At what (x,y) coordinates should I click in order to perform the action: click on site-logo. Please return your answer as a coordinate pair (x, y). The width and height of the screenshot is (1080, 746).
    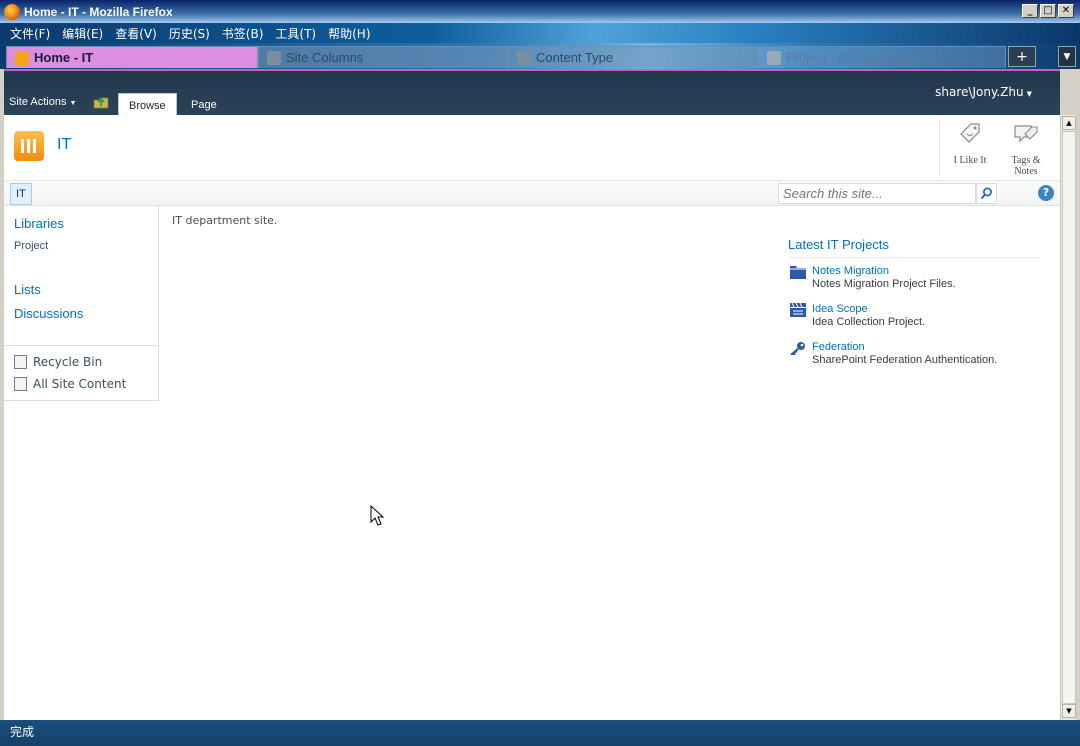
    Looking at the image, I should click on (29, 146).